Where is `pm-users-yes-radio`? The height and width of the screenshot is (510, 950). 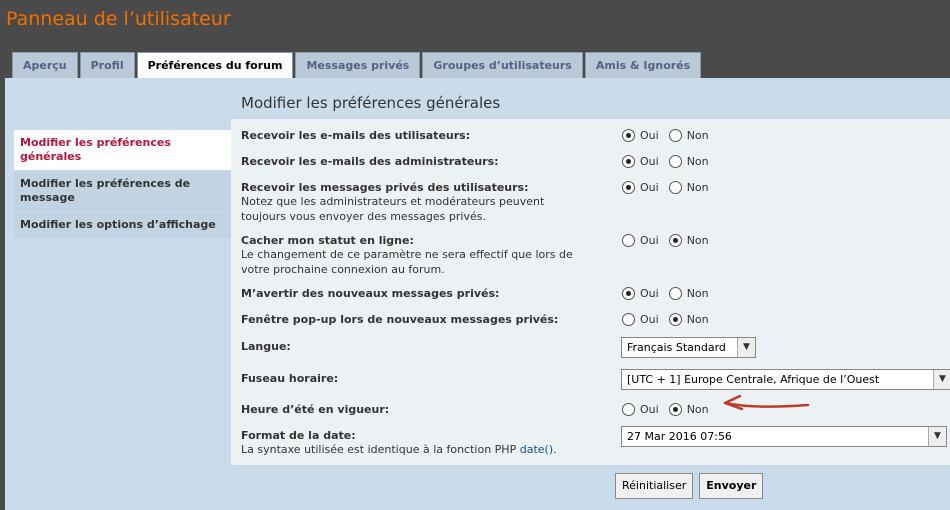 pm-users-yes-radio is located at coordinates (628, 187).